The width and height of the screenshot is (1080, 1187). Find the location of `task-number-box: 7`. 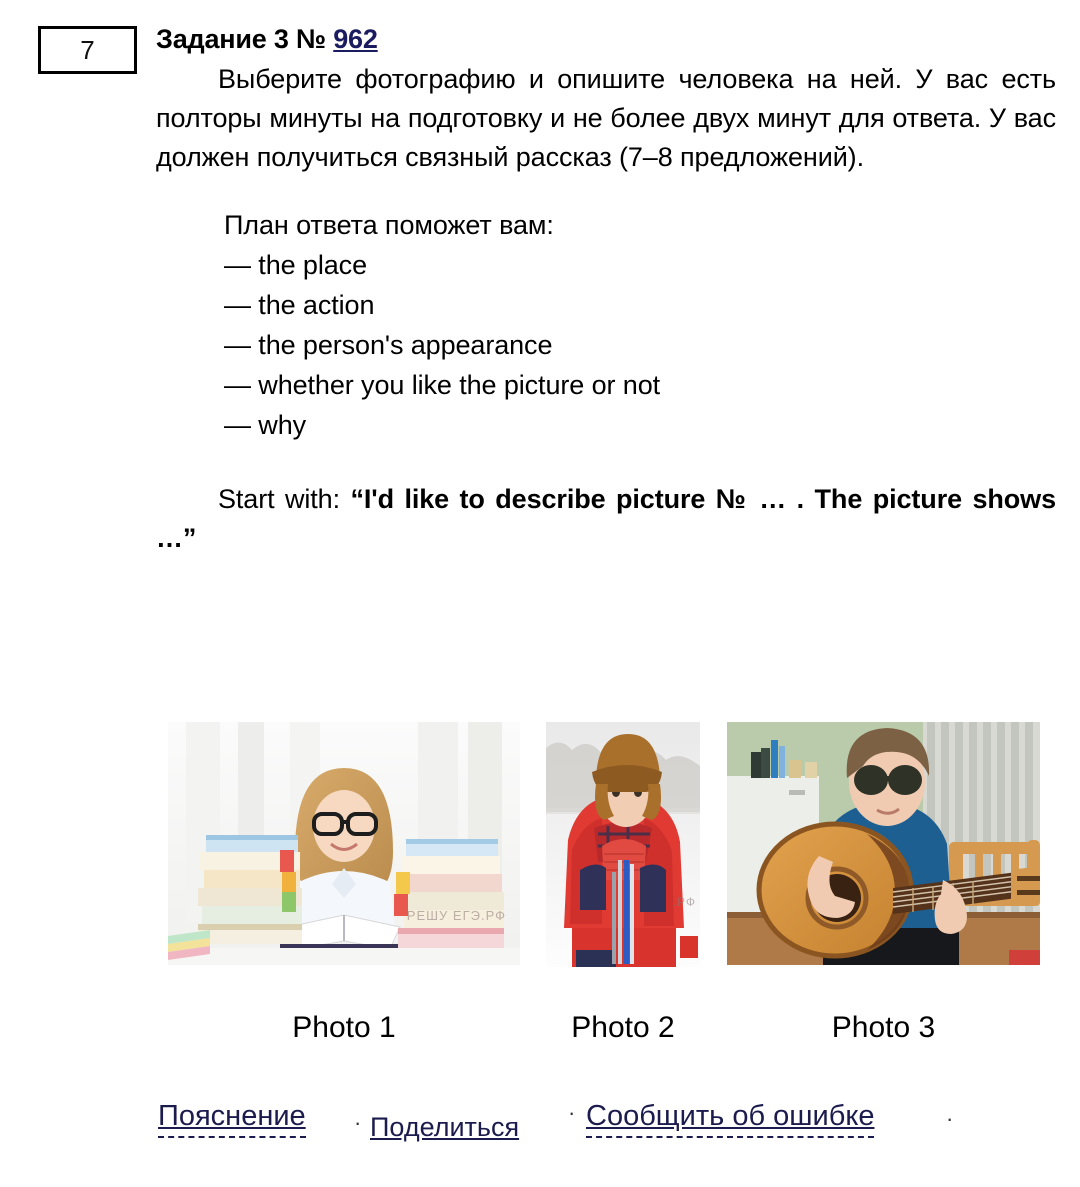

task-number-box: 7 is located at coordinates (87, 50).